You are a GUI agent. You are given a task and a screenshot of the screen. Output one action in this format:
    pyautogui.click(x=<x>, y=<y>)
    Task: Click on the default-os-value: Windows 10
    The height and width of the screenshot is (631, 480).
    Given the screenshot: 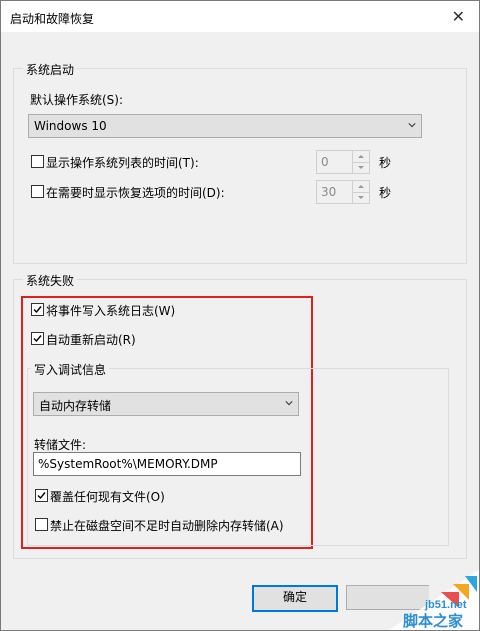 What is the action you would take?
    pyautogui.click(x=70, y=126)
    